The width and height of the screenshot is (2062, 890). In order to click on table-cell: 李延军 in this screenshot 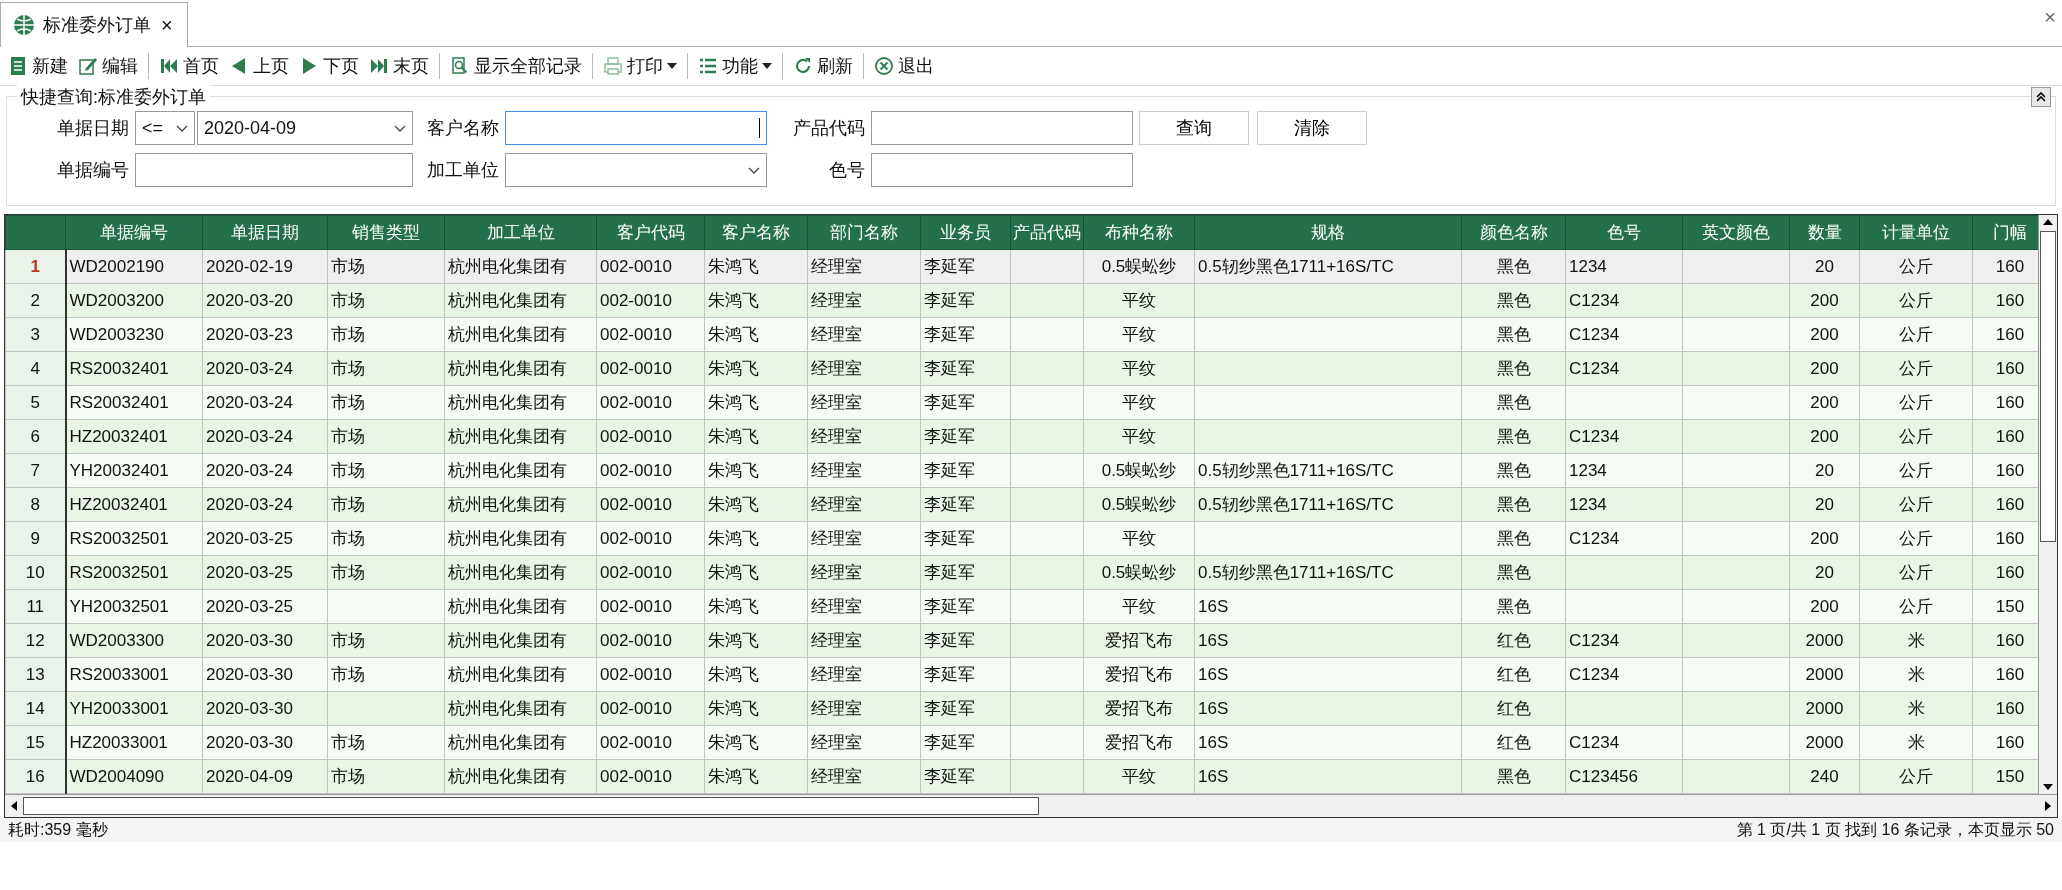, I will do `click(965, 674)`.